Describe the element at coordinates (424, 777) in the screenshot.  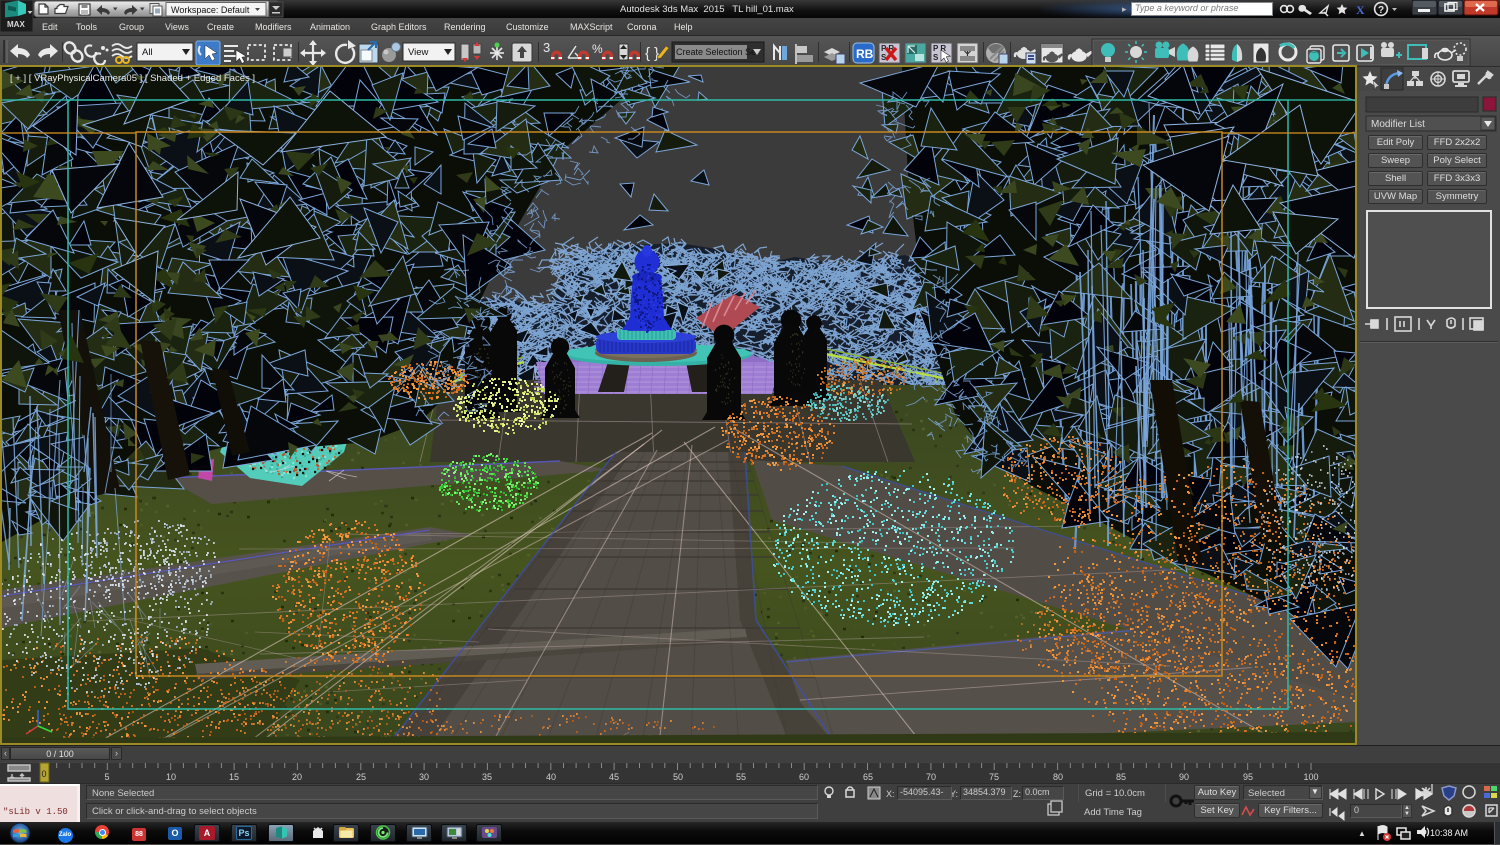
I see `svg-text: 30` at that location.